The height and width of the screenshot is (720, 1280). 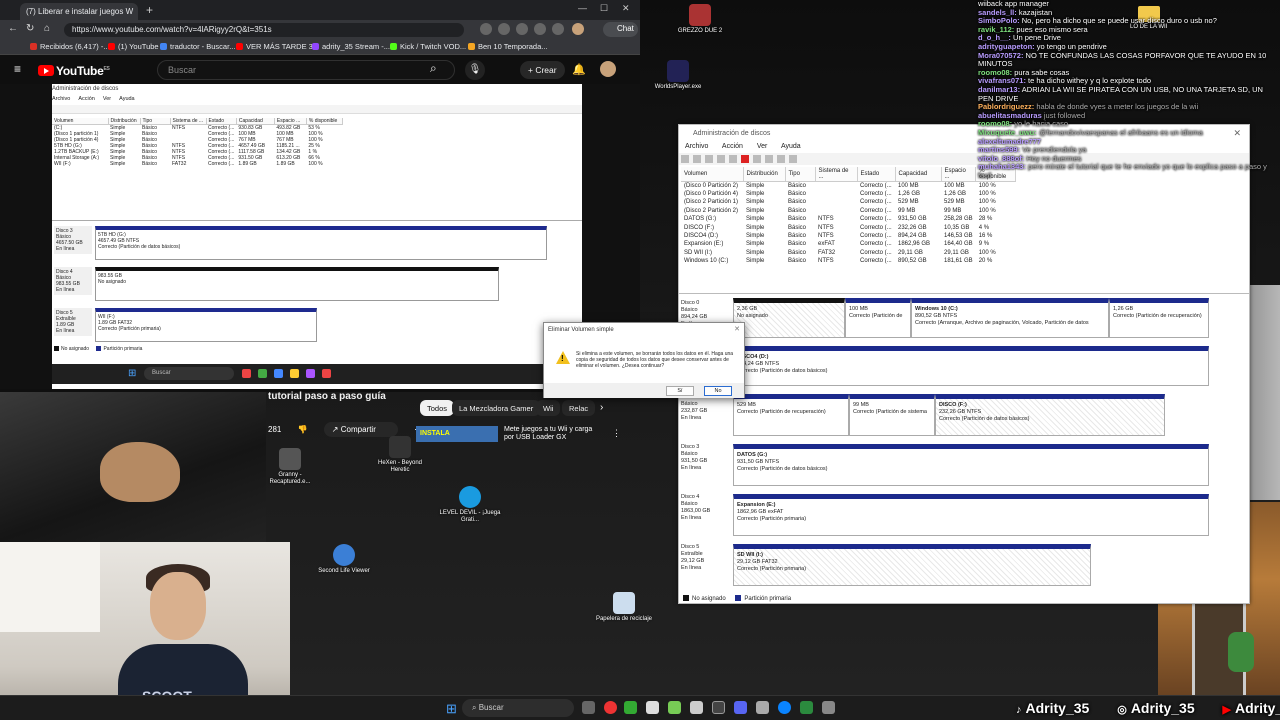 I want to click on disk5-label: Disco 5 Extraíble 29,12 GB En línea, so click(x=706, y=558).